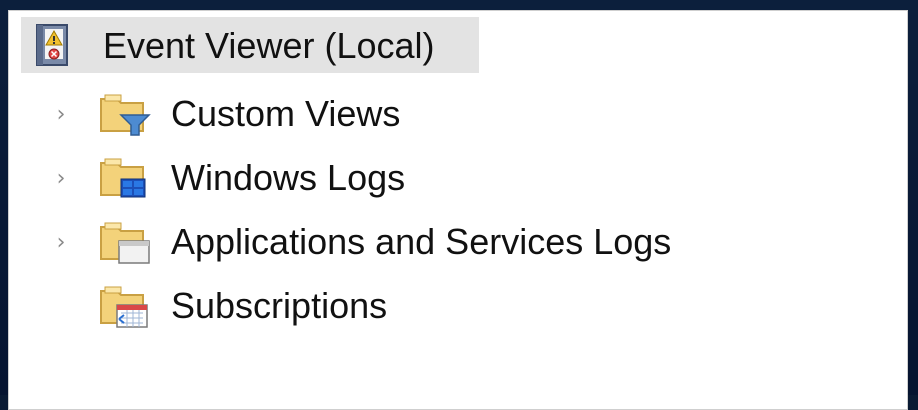 This screenshot has width=918, height=410. I want to click on folder-calendar-icon, so click(125, 305).